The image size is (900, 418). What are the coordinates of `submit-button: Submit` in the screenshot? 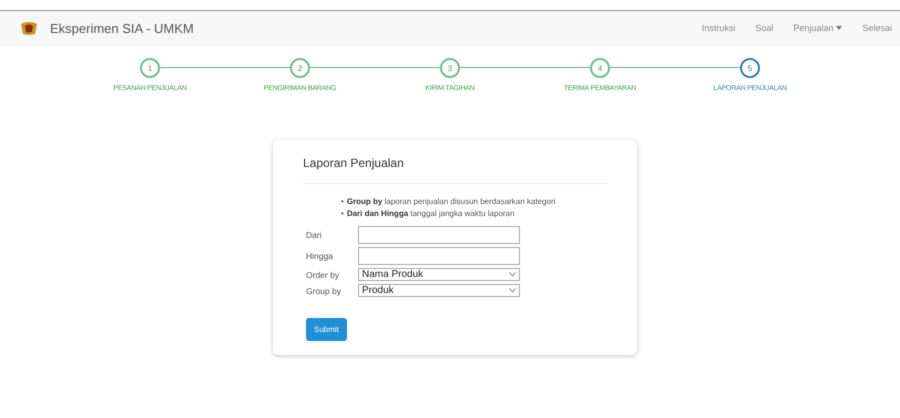 It's located at (326, 329).